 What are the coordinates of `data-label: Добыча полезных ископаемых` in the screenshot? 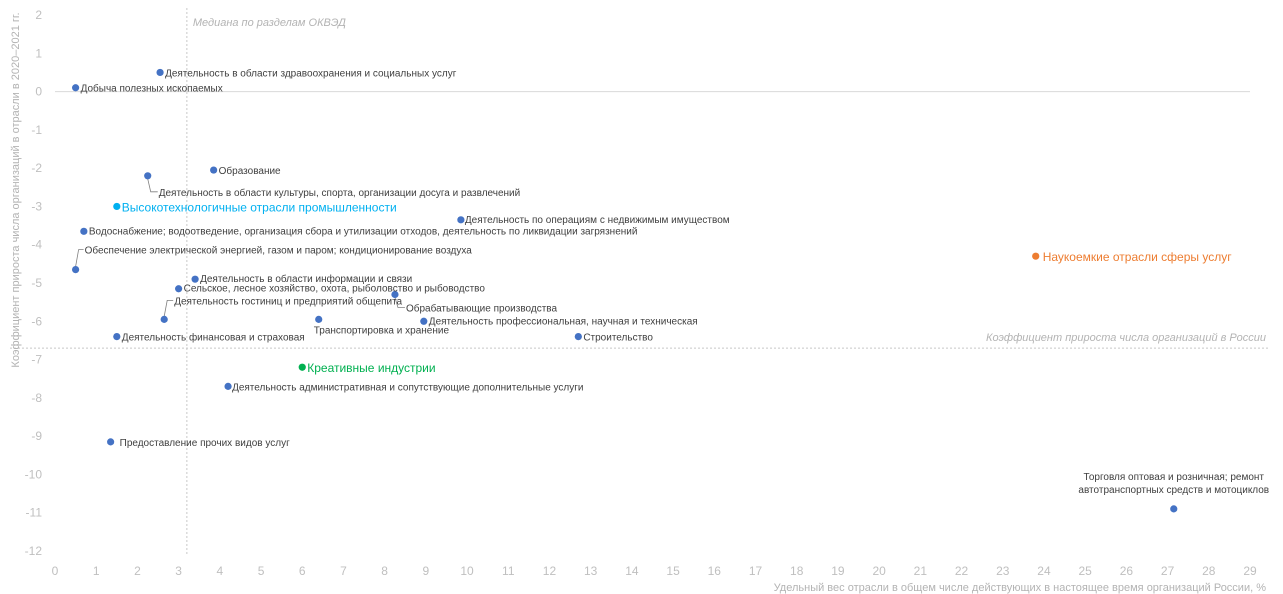 It's located at (152, 89).